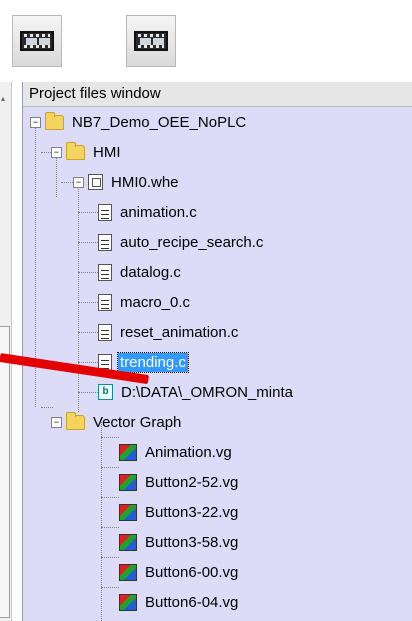  I want to click on tree-node-source-file: reset_animation.c, so click(169, 332).